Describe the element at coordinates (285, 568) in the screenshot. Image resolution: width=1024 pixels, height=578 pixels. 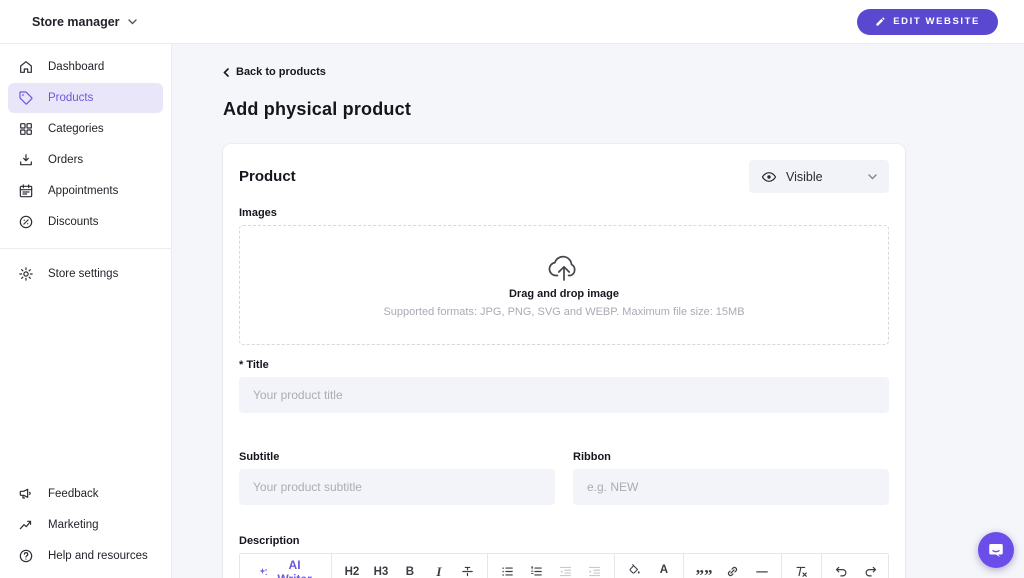
I see `ai-writer-button: AI Writer` at that location.